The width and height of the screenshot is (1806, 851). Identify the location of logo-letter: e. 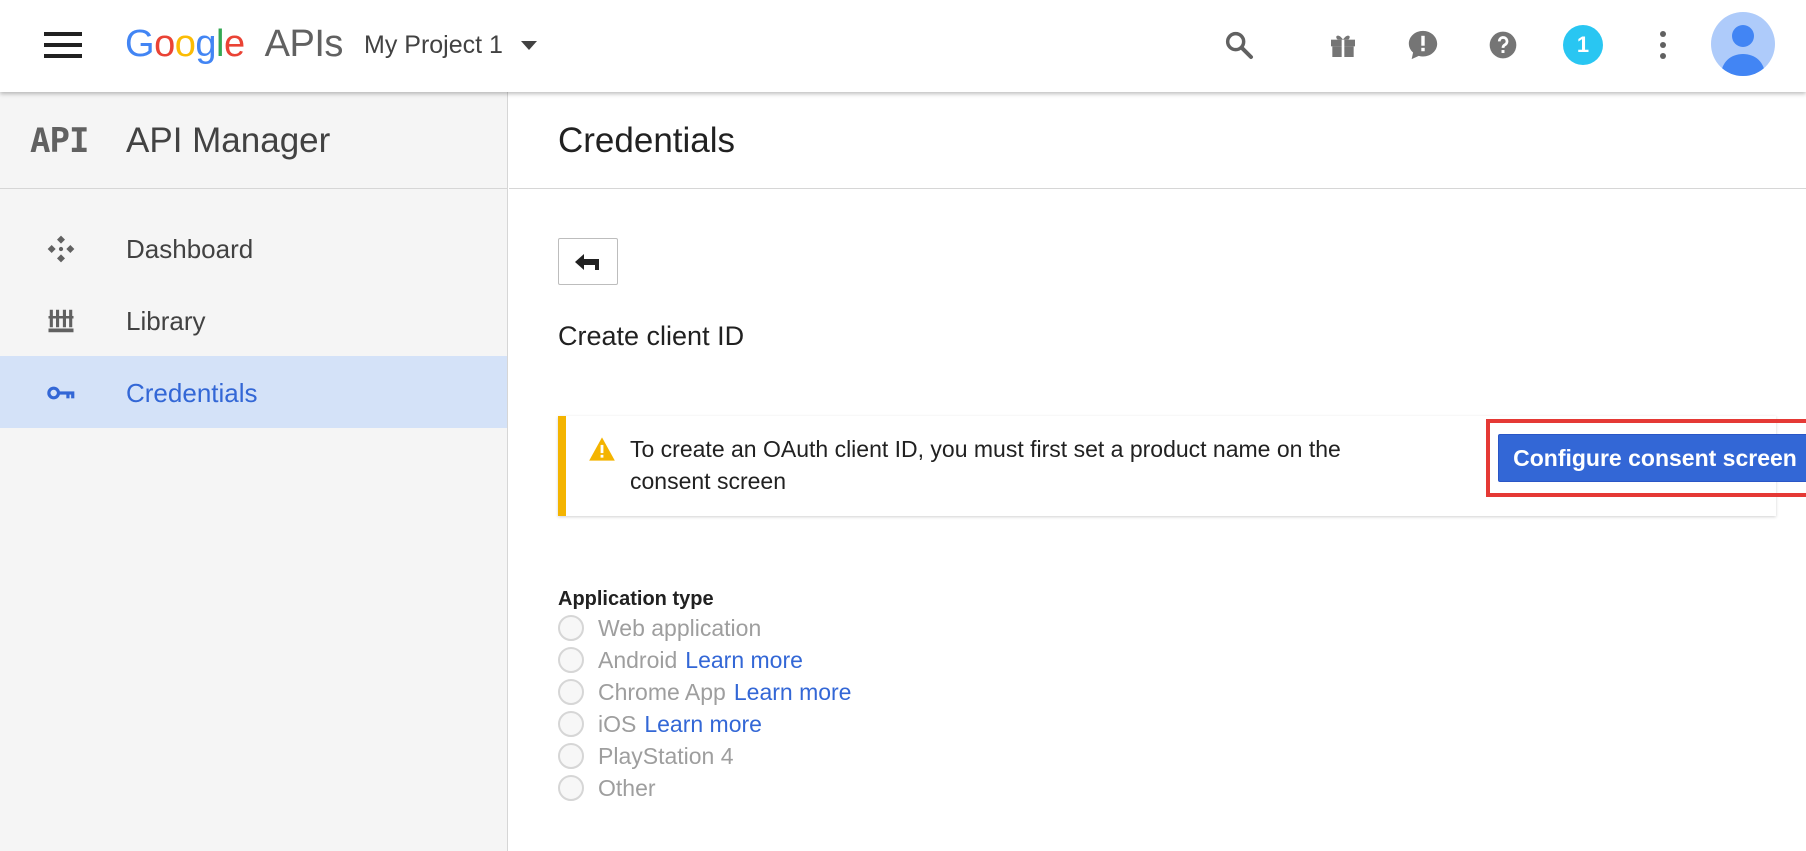
(234, 44).